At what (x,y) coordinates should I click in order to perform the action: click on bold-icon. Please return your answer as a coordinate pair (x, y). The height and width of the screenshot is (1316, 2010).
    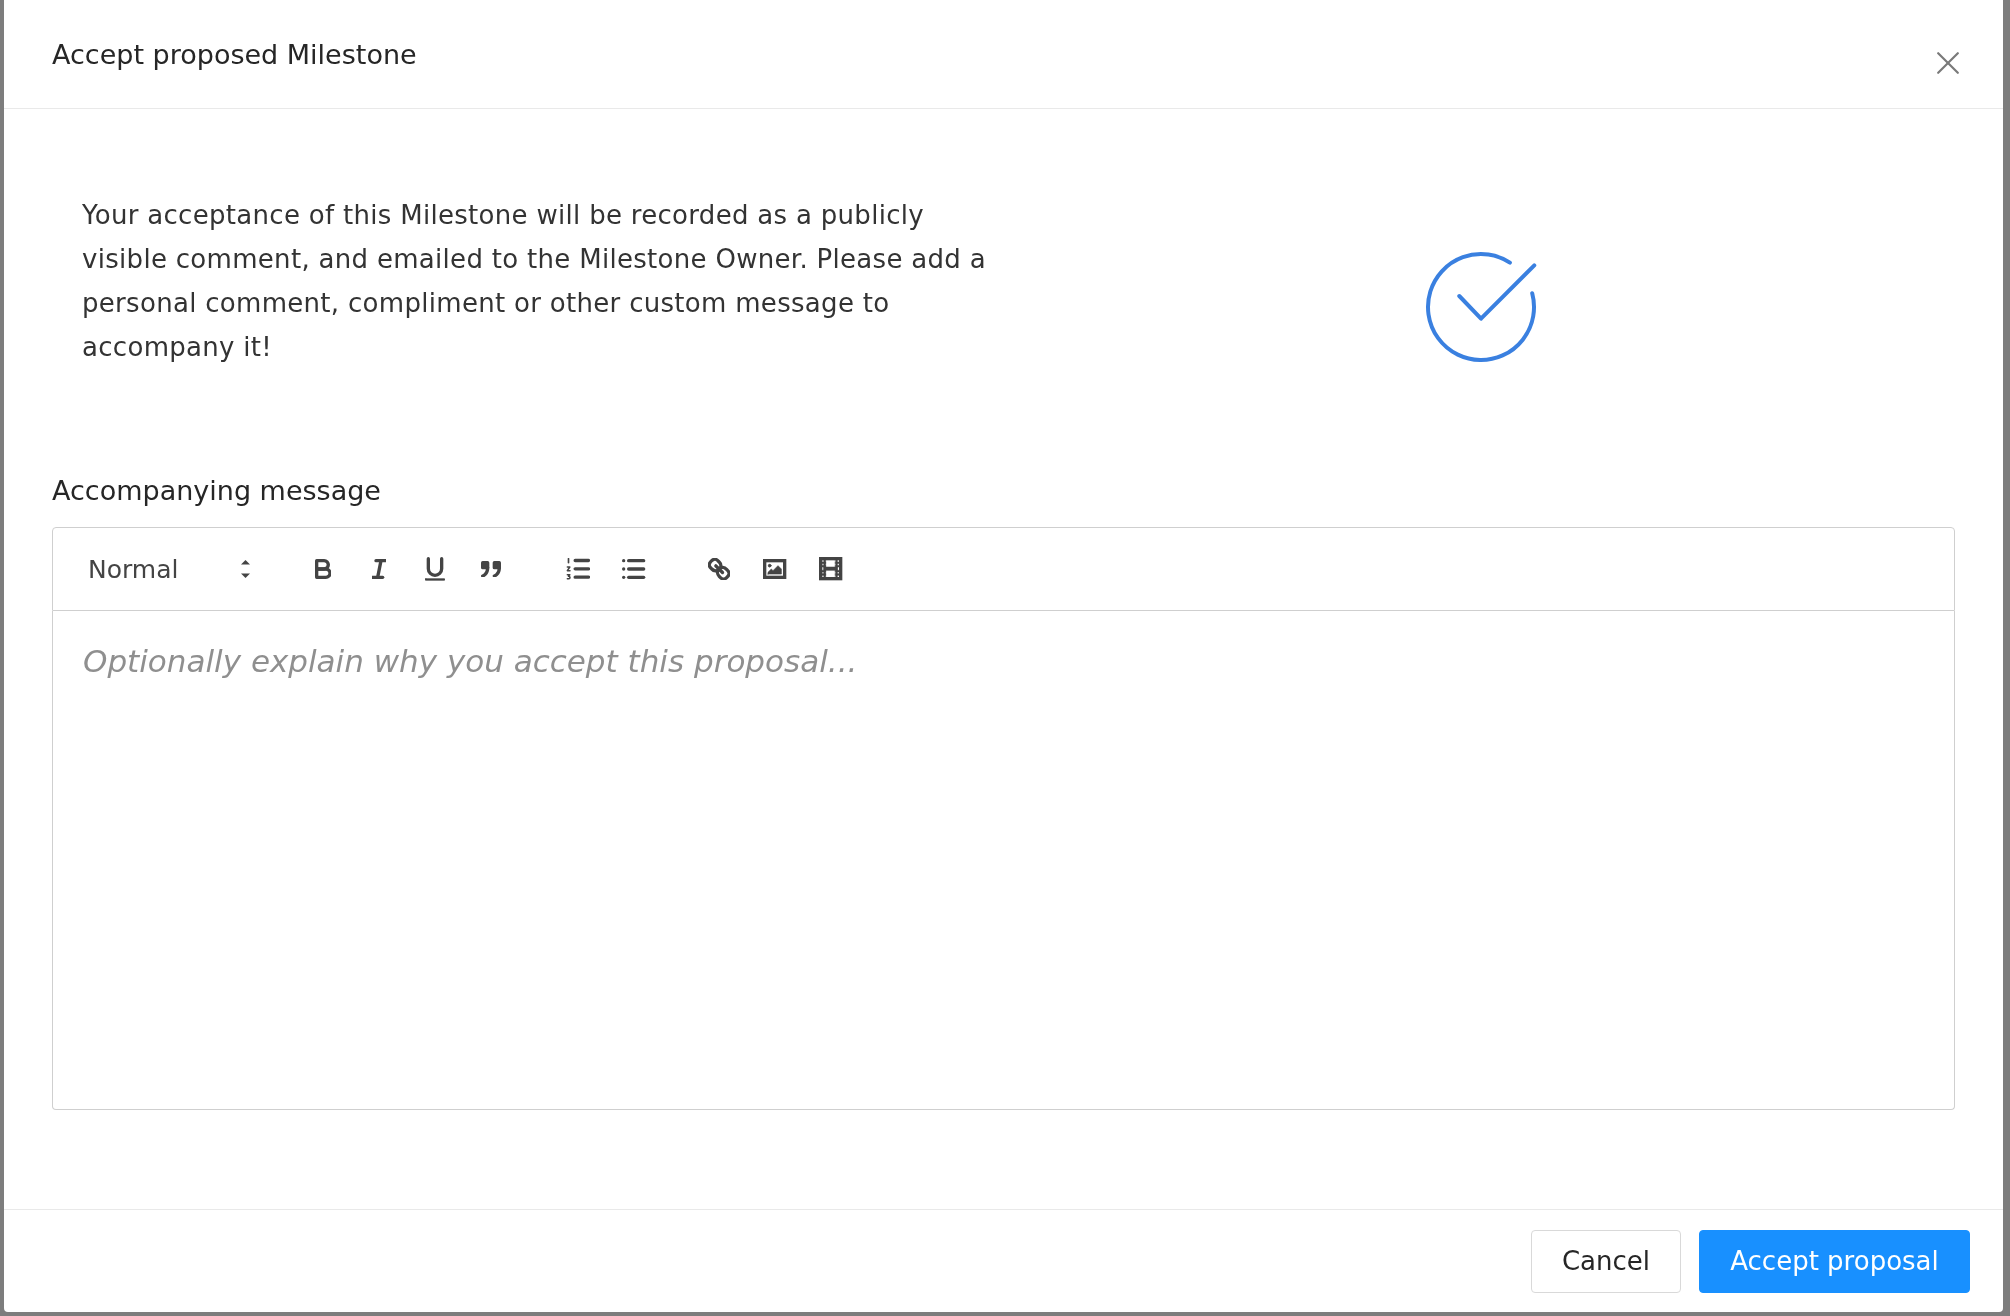
    Looking at the image, I should click on (323, 569).